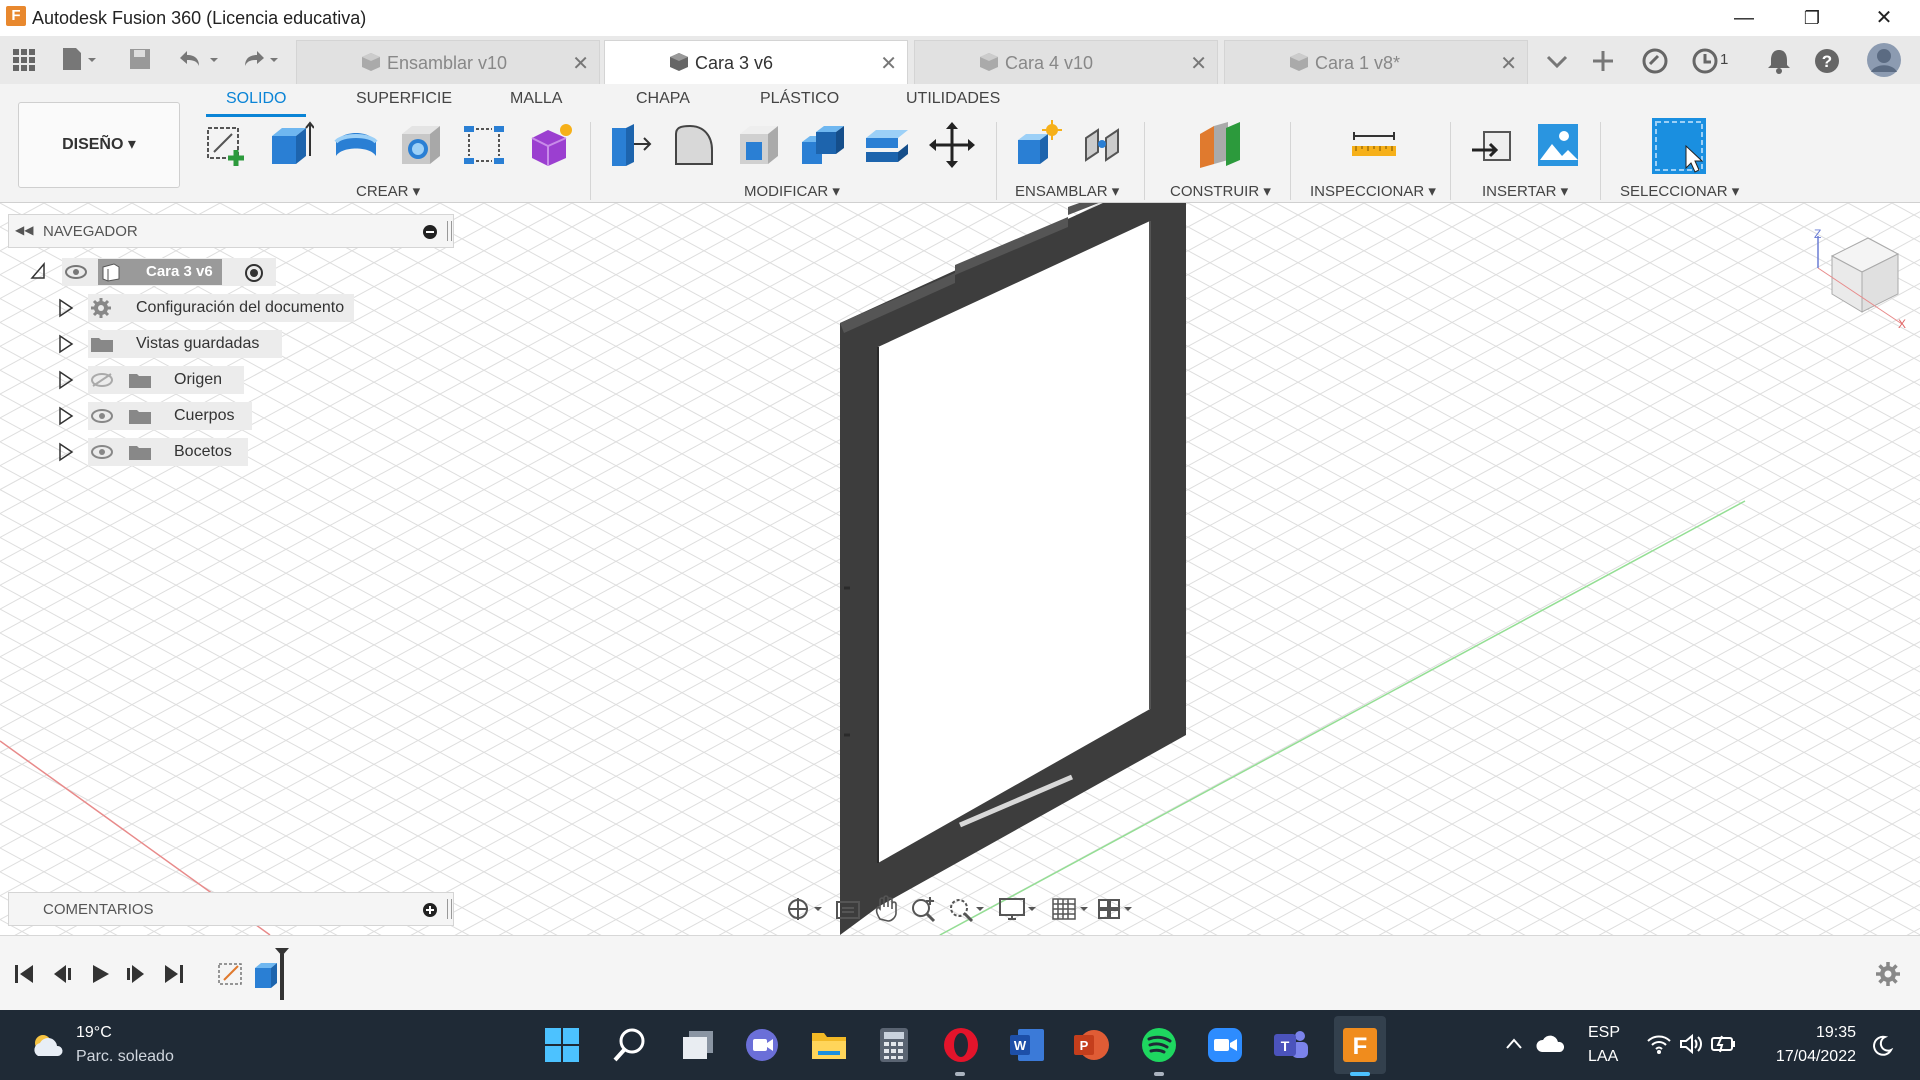 Image resolution: width=1920 pixels, height=1080 pixels. Describe the element at coordinates (886, 145) in the screenshot. I see `offset-face-icon` at that location.